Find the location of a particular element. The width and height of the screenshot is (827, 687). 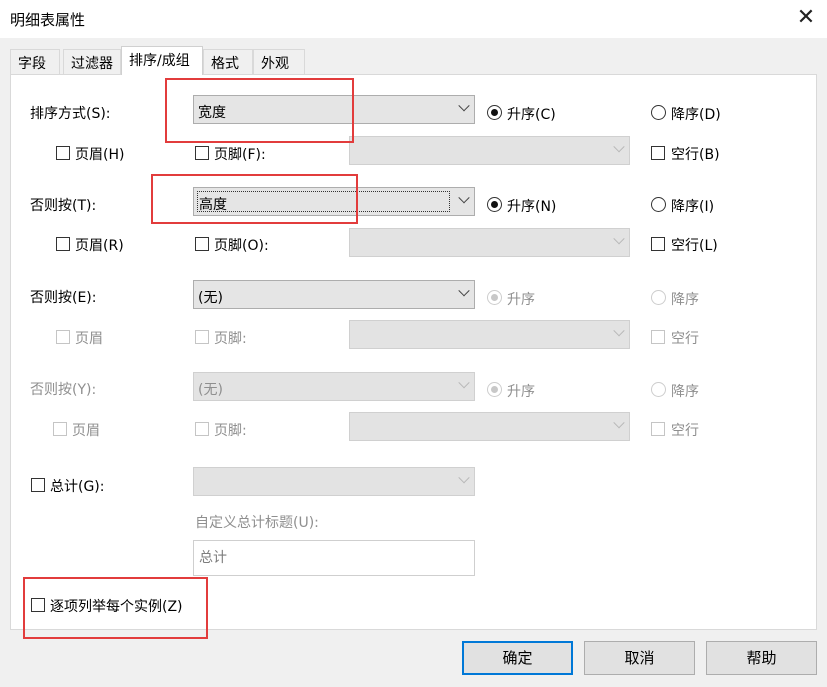

then-by-3-header-label: 页眉 is located at coordinates (86, 431).